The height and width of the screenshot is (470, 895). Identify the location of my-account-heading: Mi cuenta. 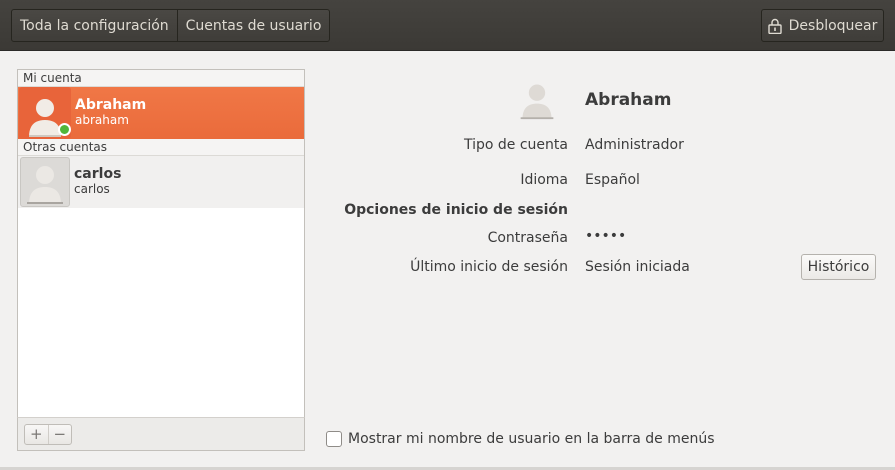
(161, 78).